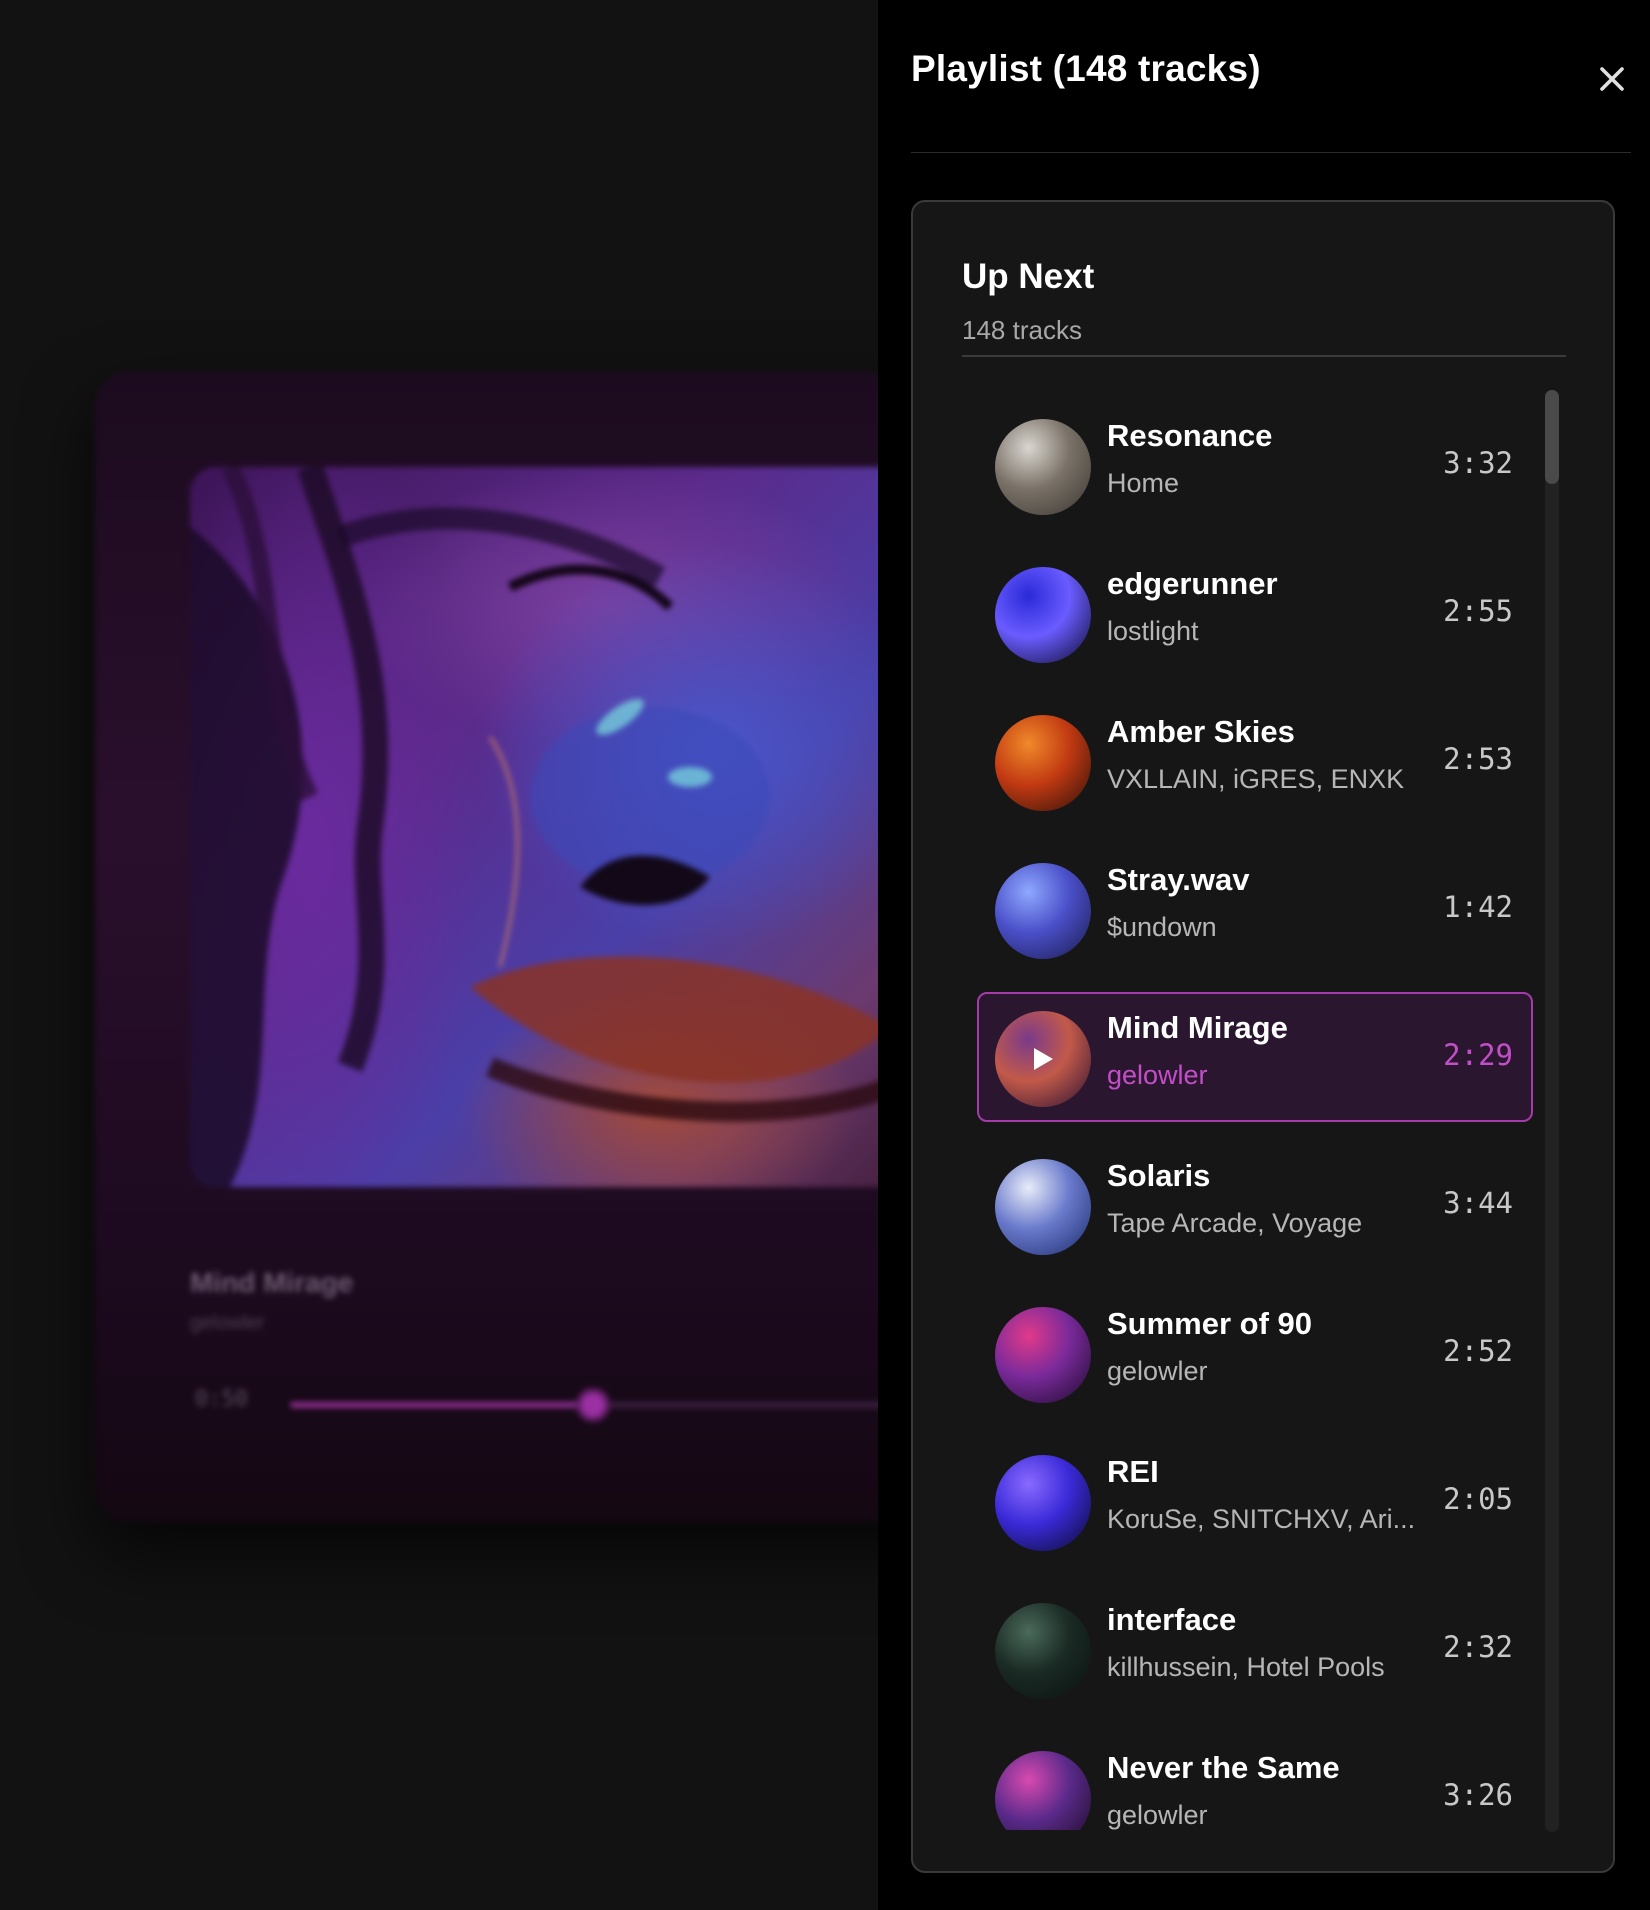  Describe the element at coordinates (1478, 1351) in the screenshot. I see `track-duration: 2:52` at that location.